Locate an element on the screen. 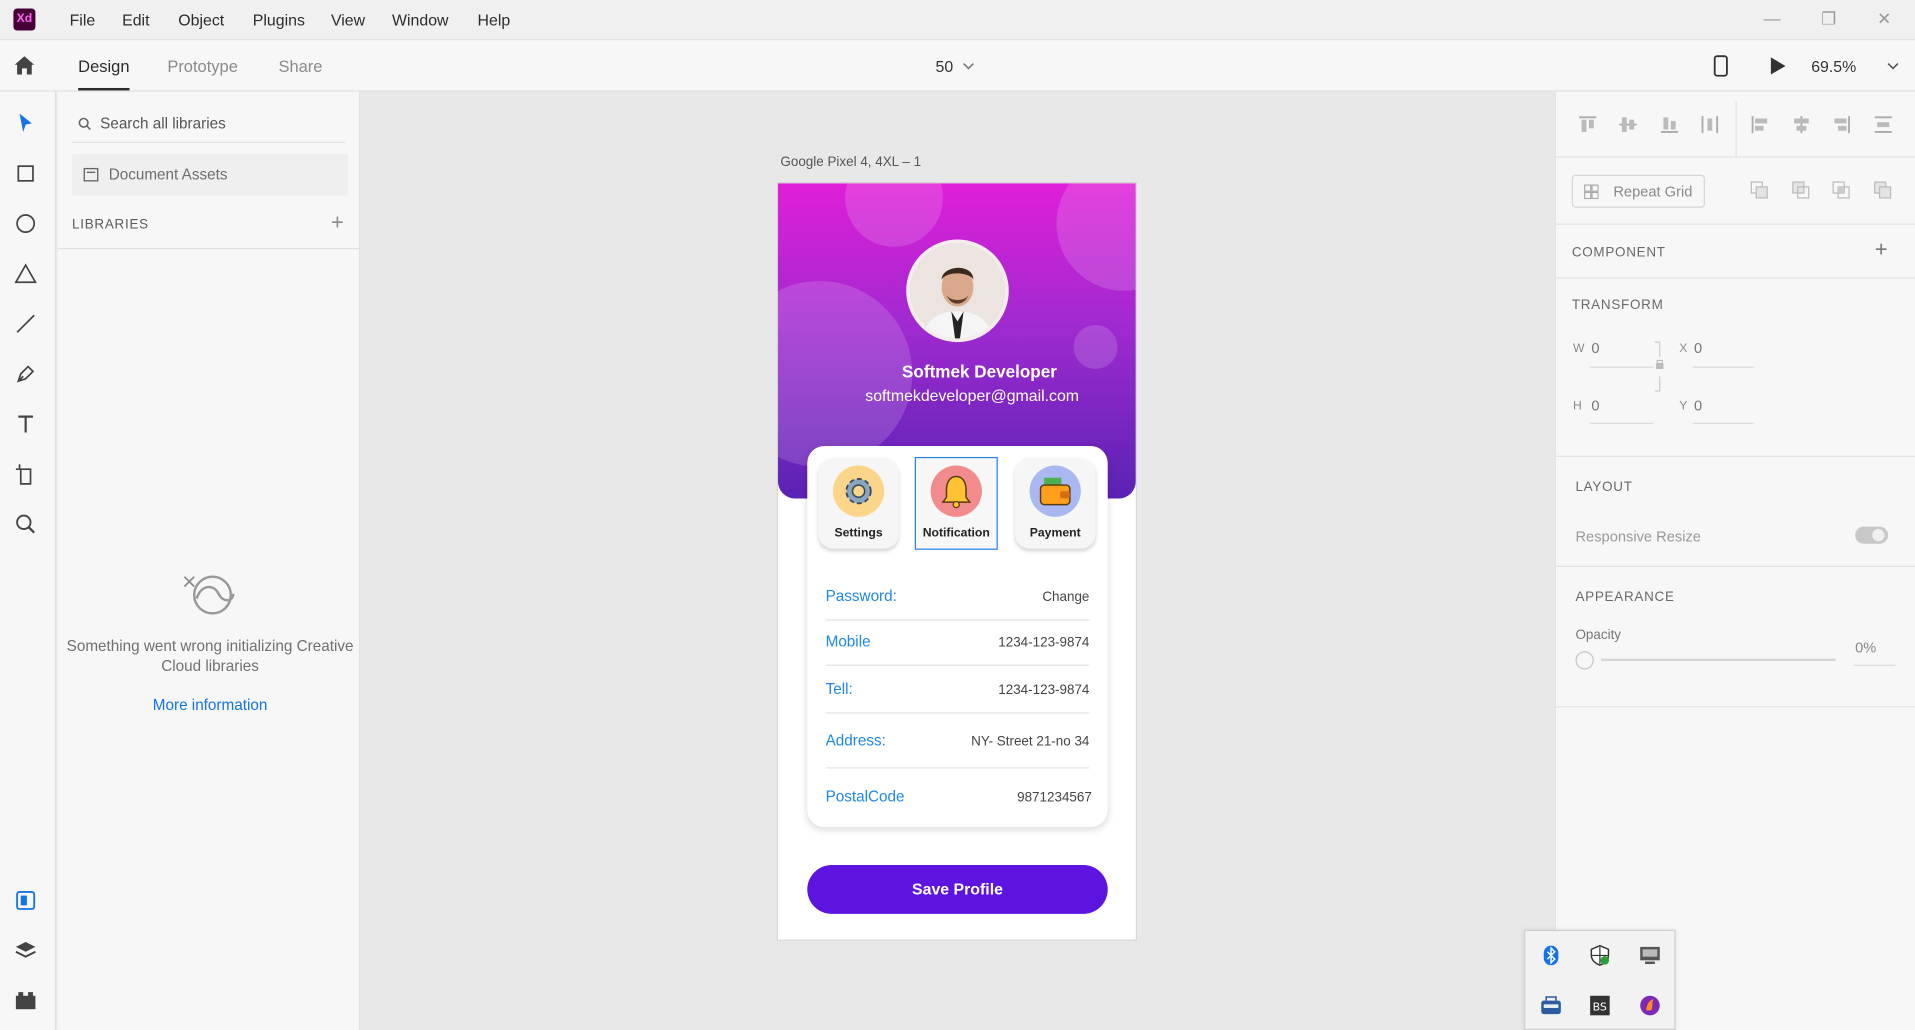  plugins-panel-icon is located at coordinates (25, 1000).